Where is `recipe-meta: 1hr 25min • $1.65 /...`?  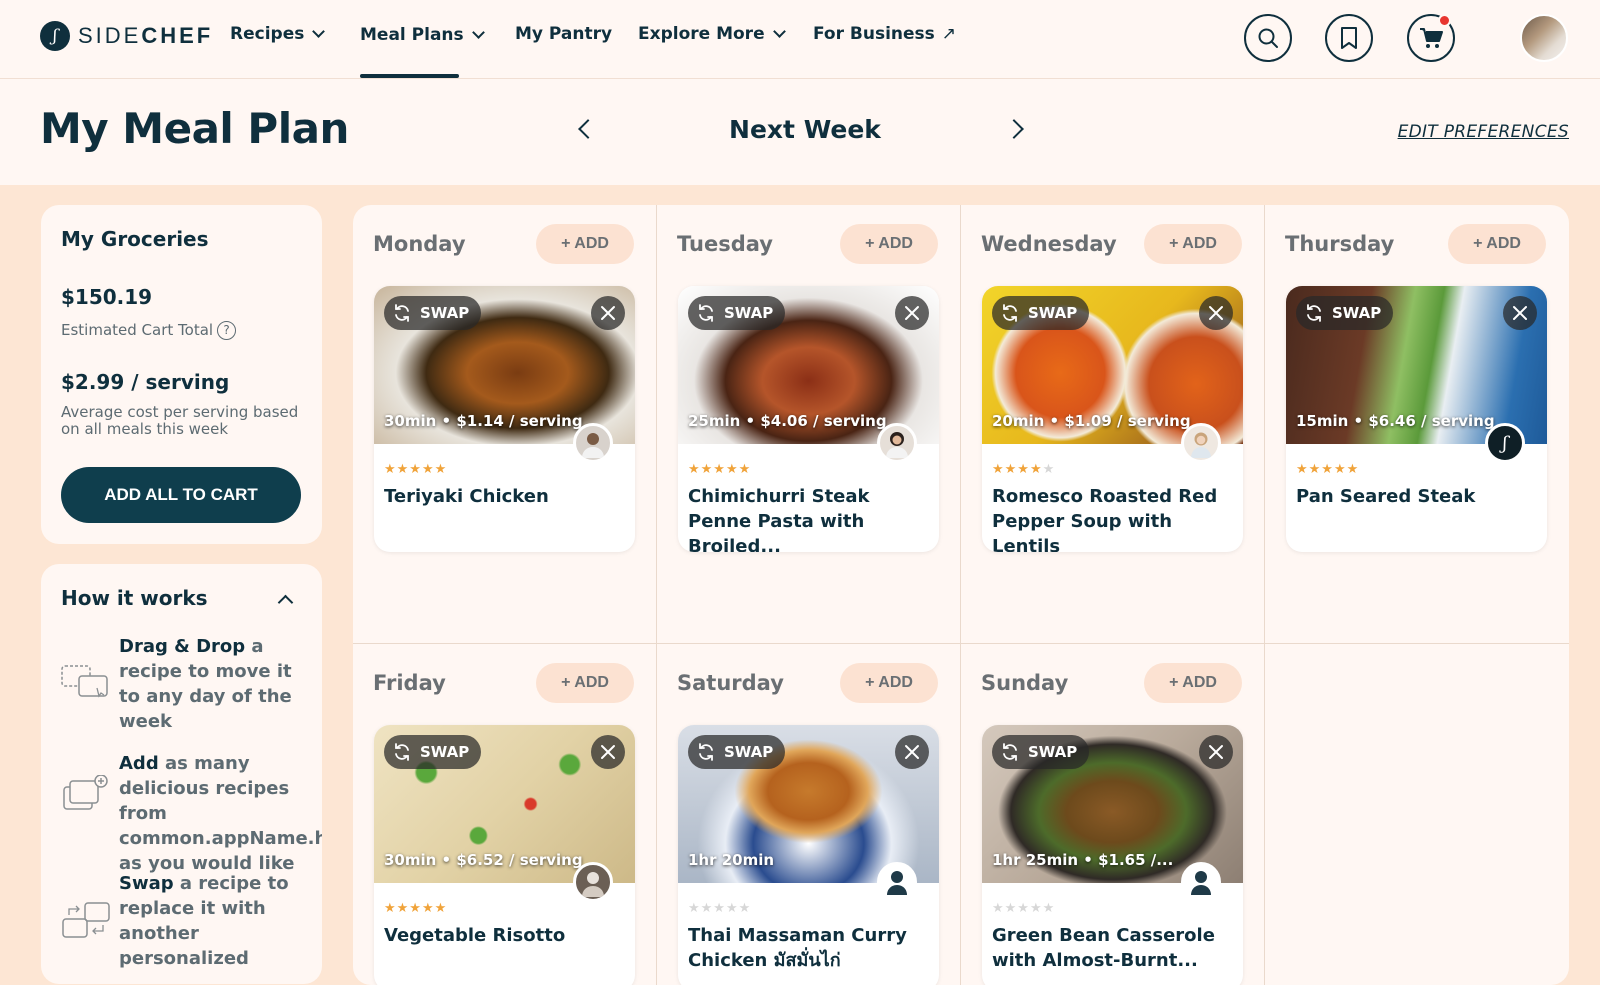
recipe-meta: 1hr 25min • $1.65 /... is located at coordinates (1083, 860).